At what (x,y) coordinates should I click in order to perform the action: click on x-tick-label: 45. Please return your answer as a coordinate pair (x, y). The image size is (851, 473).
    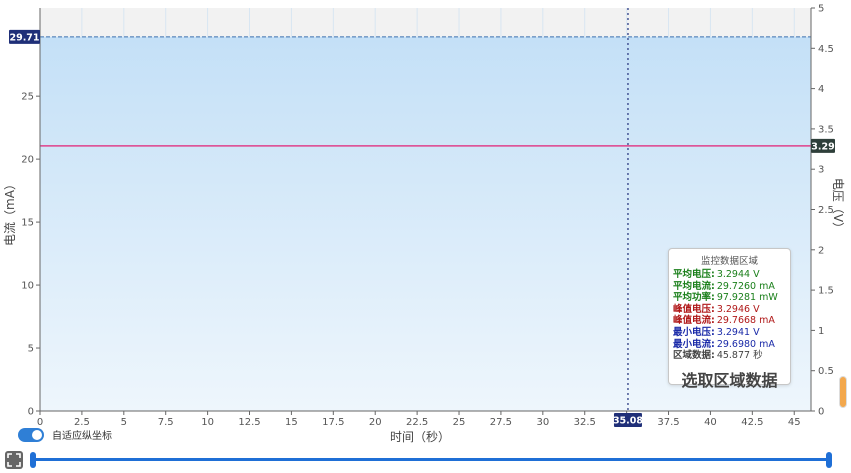
    Looking at the image, I should click on (794, 422).